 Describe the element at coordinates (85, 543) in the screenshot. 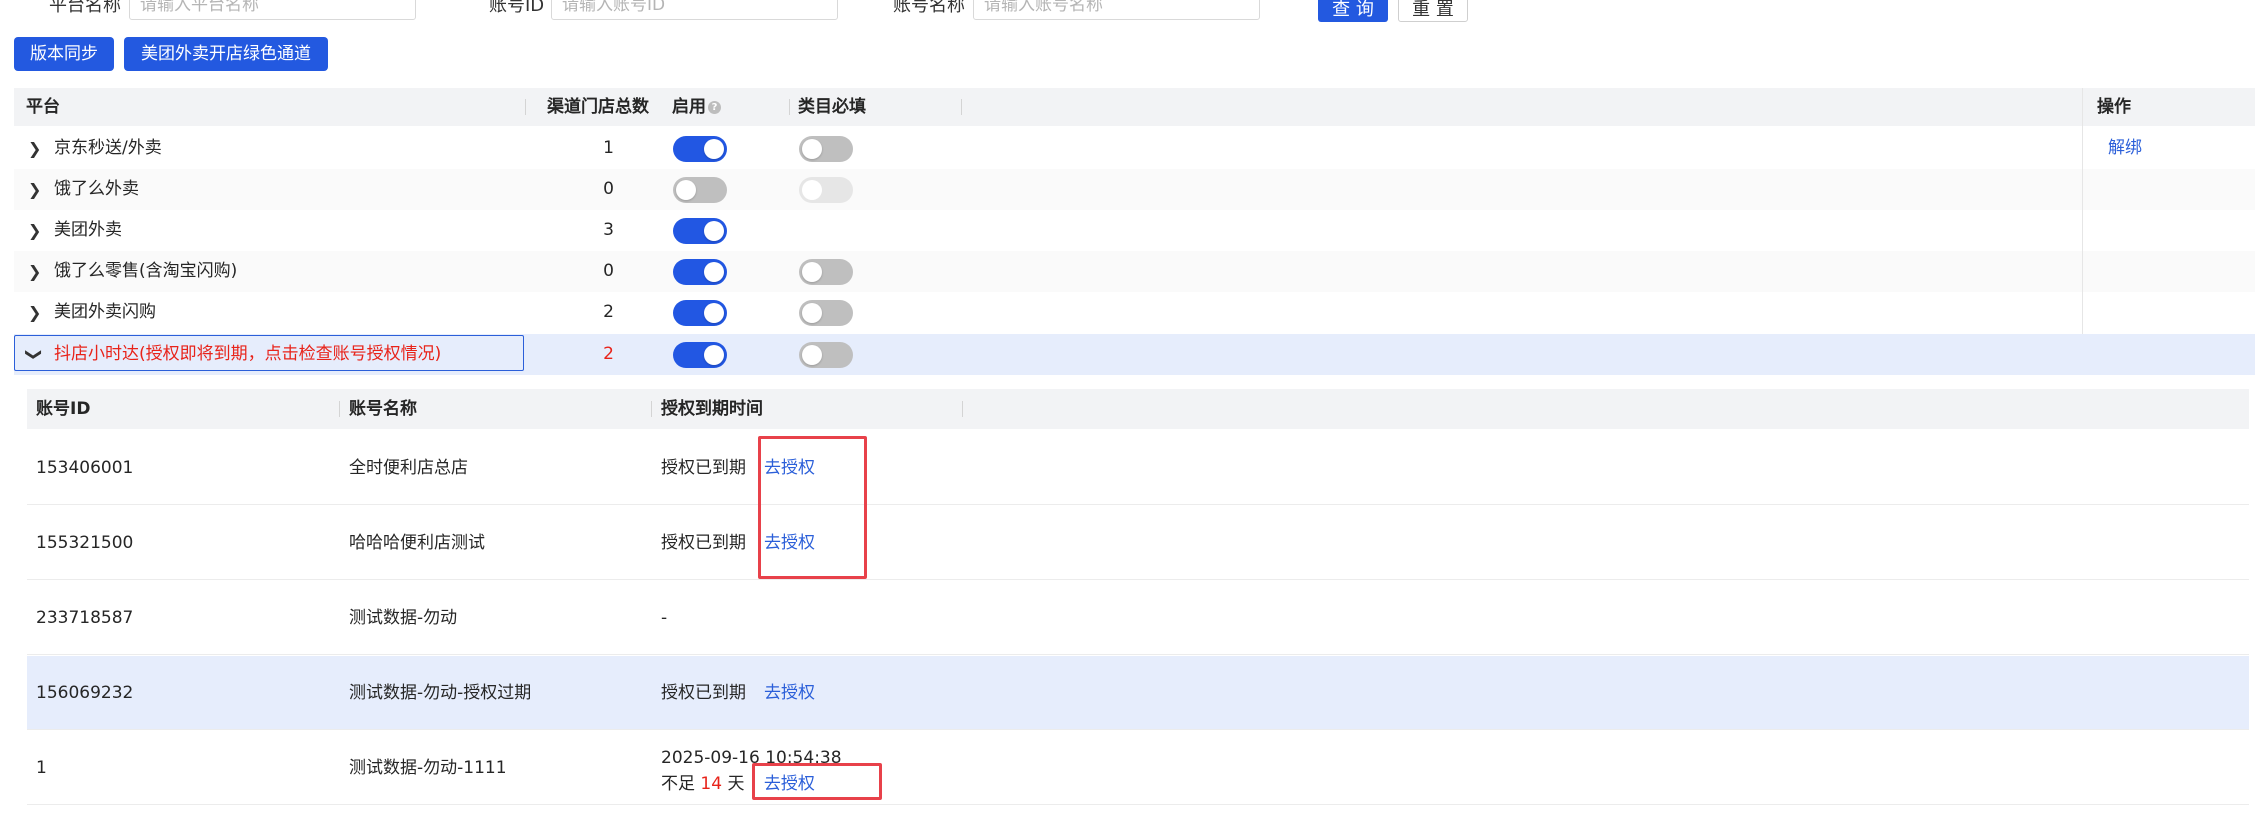

I see `account-id: 155321500` at that location.